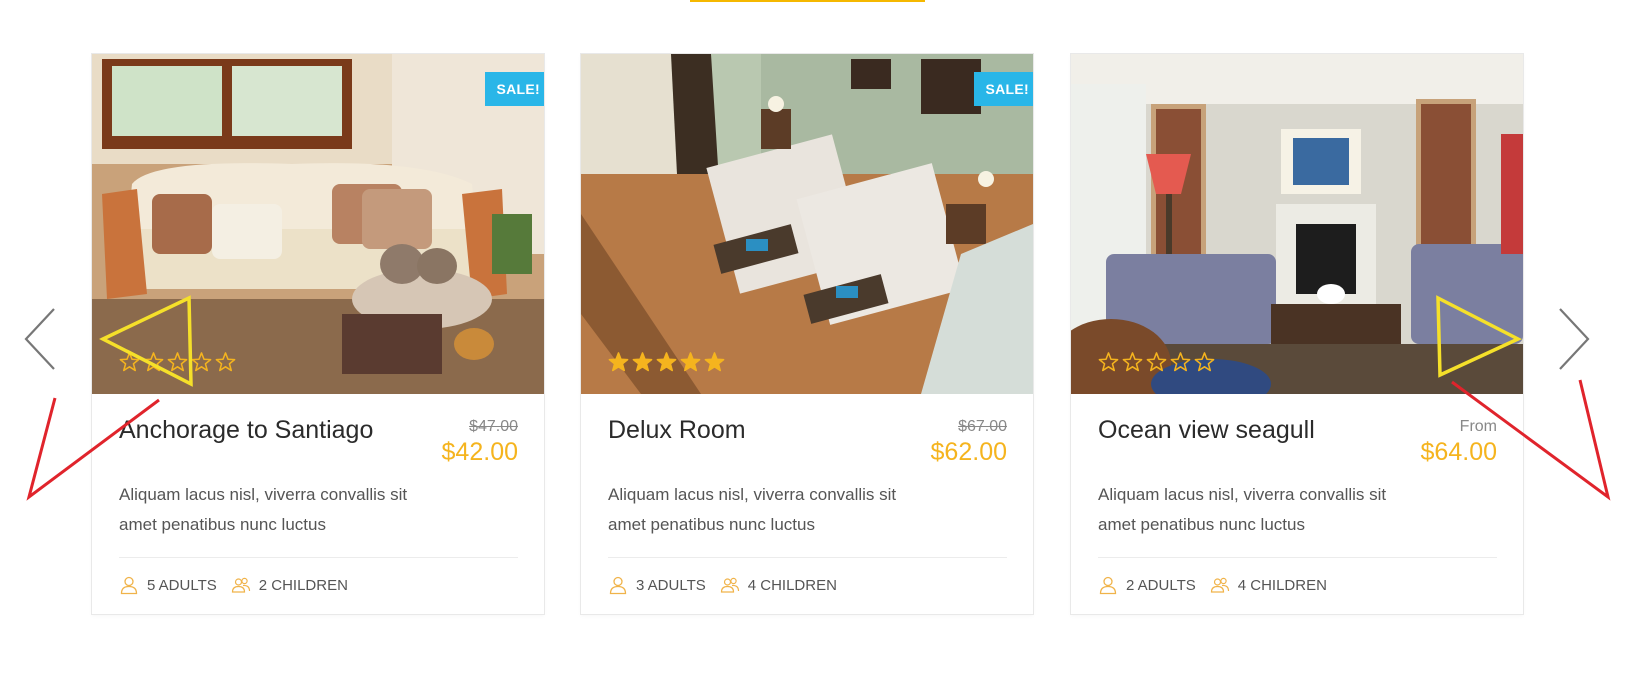 This screenshot has height=676, width=1642. What do you see at coordinates (1206, 430) in the screenshot?
I see `room-title: Ocean view seagull` at bounding box center [1206, 430].